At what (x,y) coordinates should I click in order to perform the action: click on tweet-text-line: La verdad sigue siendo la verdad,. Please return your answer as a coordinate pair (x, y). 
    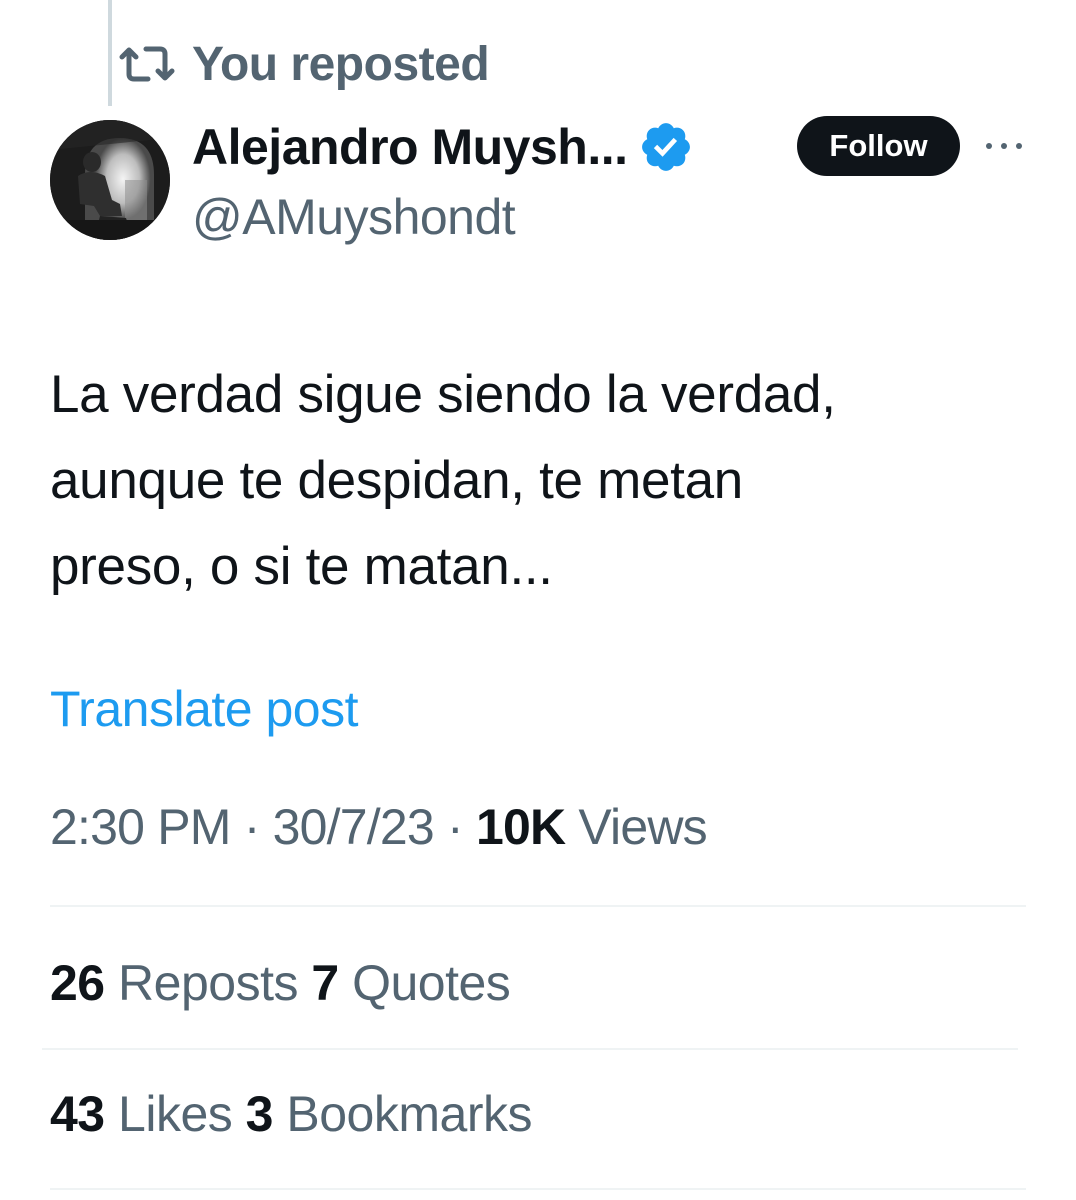
    Looking at the image, I should click on (443, 394).